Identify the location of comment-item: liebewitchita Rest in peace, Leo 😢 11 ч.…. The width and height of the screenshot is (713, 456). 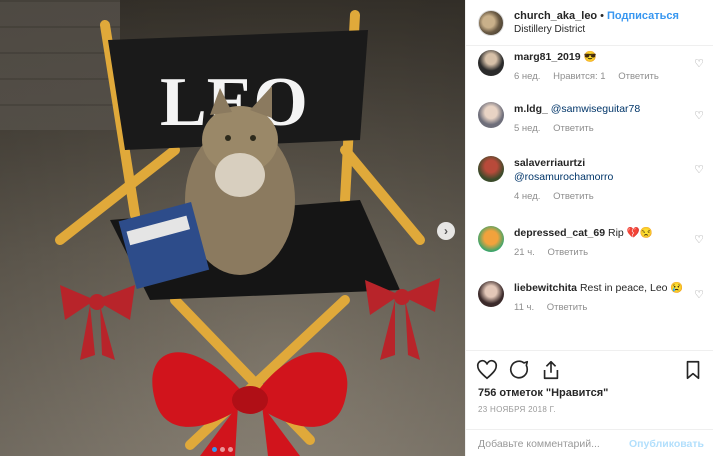
(589, 298).